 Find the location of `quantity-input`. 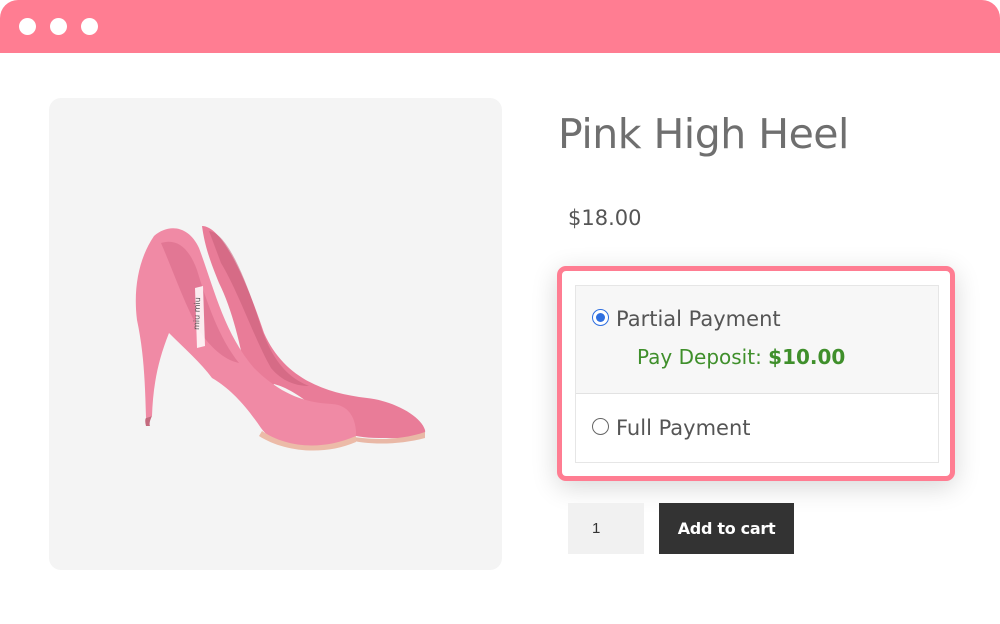

quantity-input is located at coordinates (606, 528).